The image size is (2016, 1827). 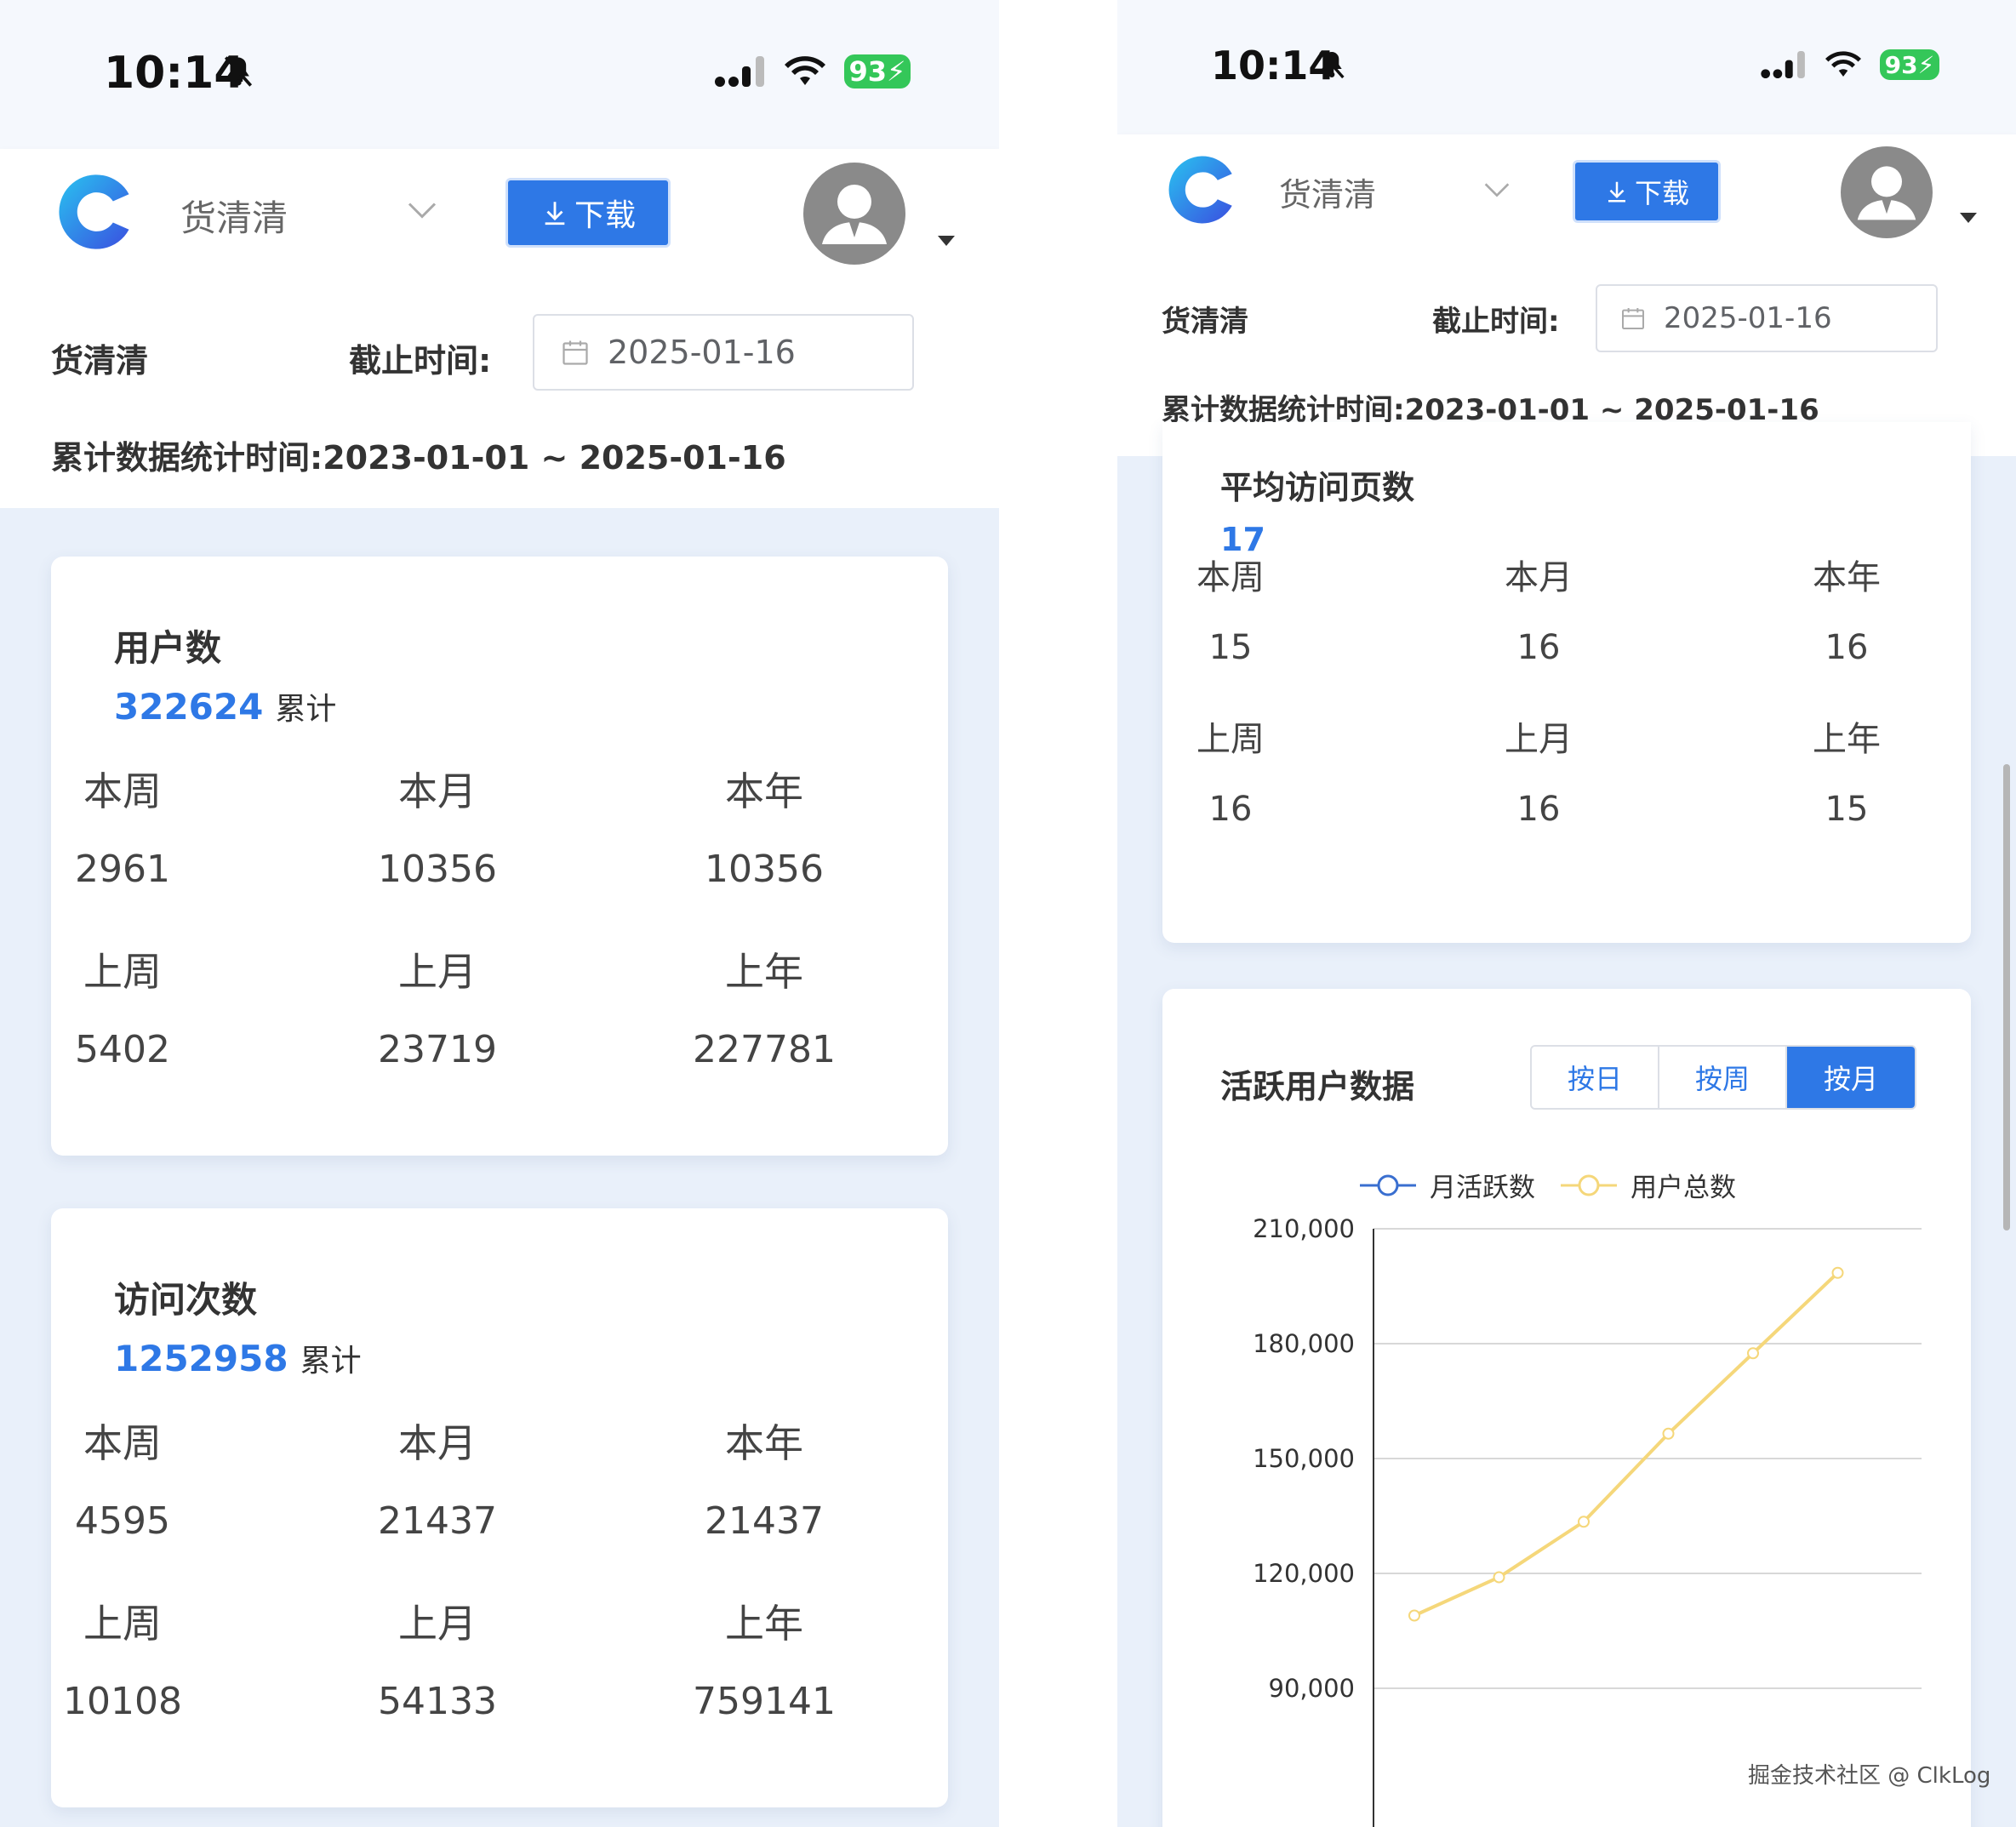 I want to click on stat-value: 15, so click(x=1230, y=647).